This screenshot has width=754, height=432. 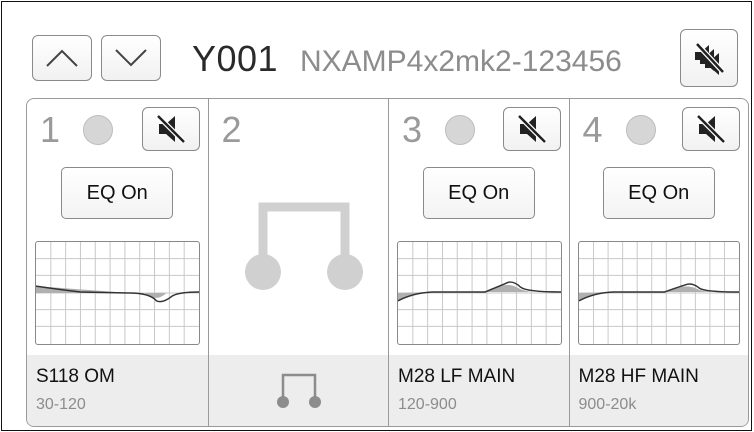 I want to click on device-id: Y001, so click(x=235, y=58).